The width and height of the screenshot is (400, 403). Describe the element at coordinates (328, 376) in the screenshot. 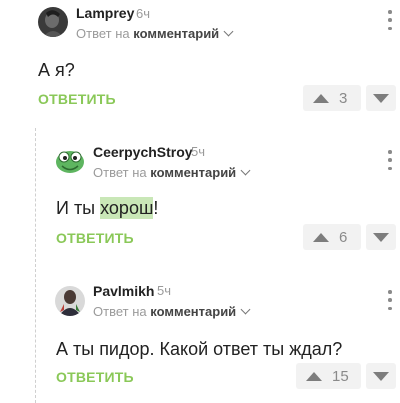

I see `upvote-button: 15` at that location.